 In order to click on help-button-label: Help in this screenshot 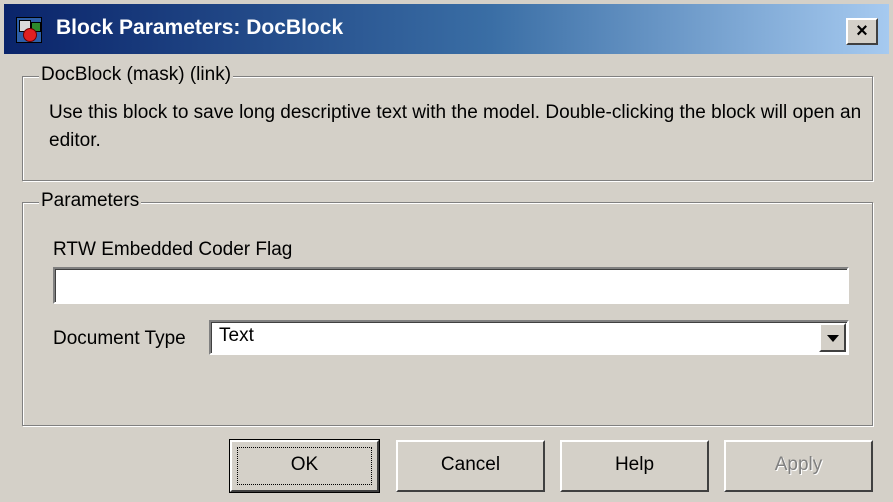, I will do `click(634, 464)`.